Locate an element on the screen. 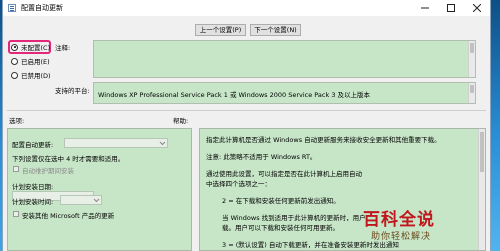 The width and height of the screenshot is (500, 251). supported-platforms-label: 支持的平台: is located at coordinates (72, 91).